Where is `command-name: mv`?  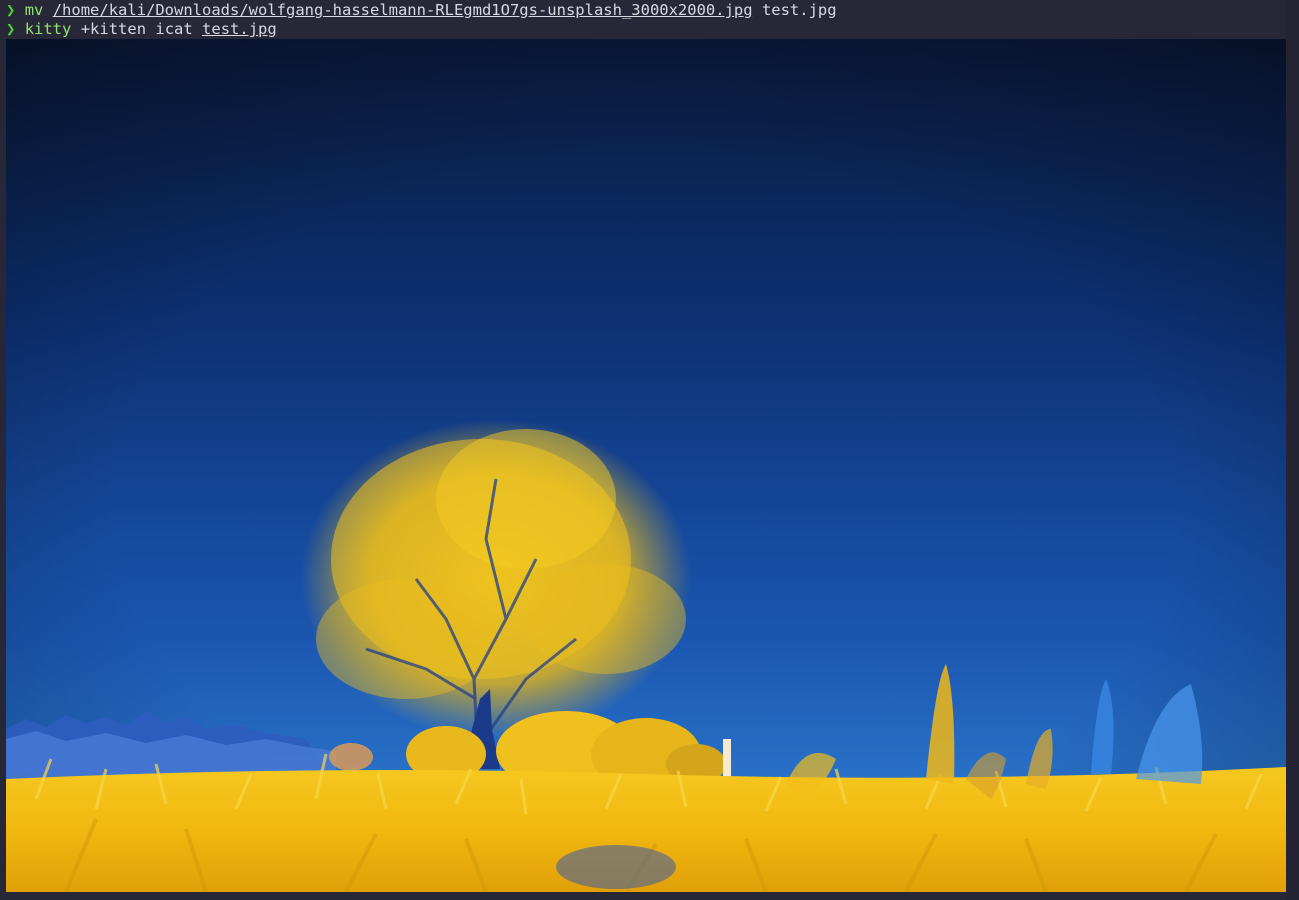 command-name: mv is located at coordinates (34, 10).